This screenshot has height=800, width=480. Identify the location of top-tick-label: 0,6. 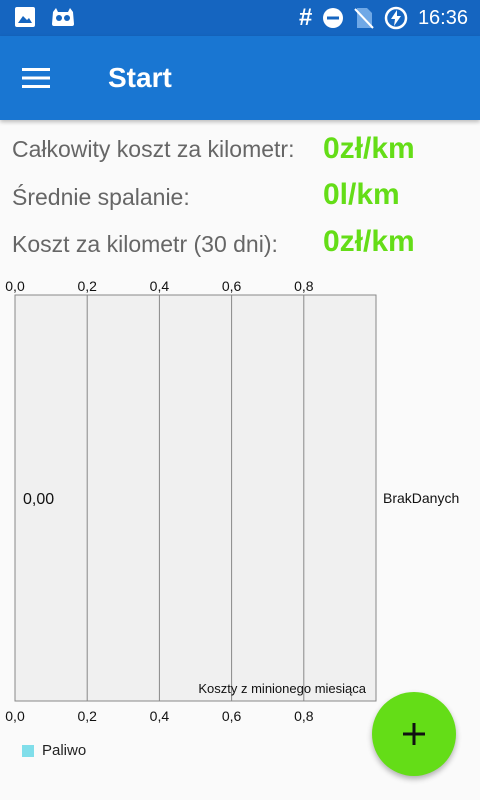
(232, 286).